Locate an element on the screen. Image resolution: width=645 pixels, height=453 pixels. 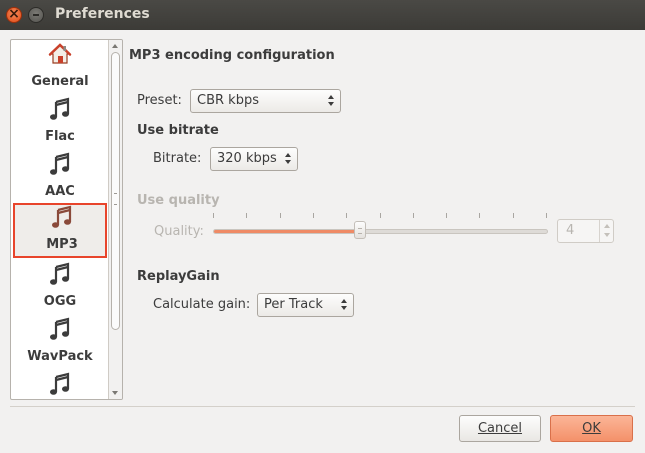
sidebar-item-label: AAC is located at coordinates (60, 191).